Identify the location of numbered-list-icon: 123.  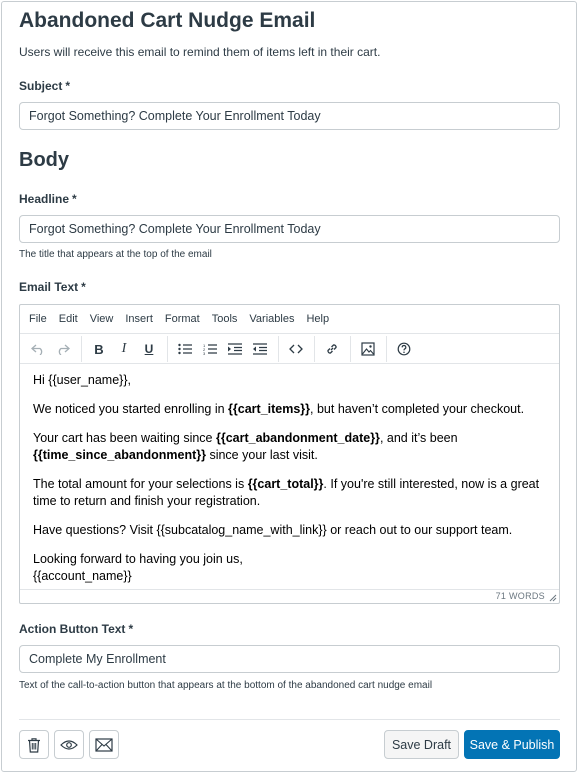
(210, 349).